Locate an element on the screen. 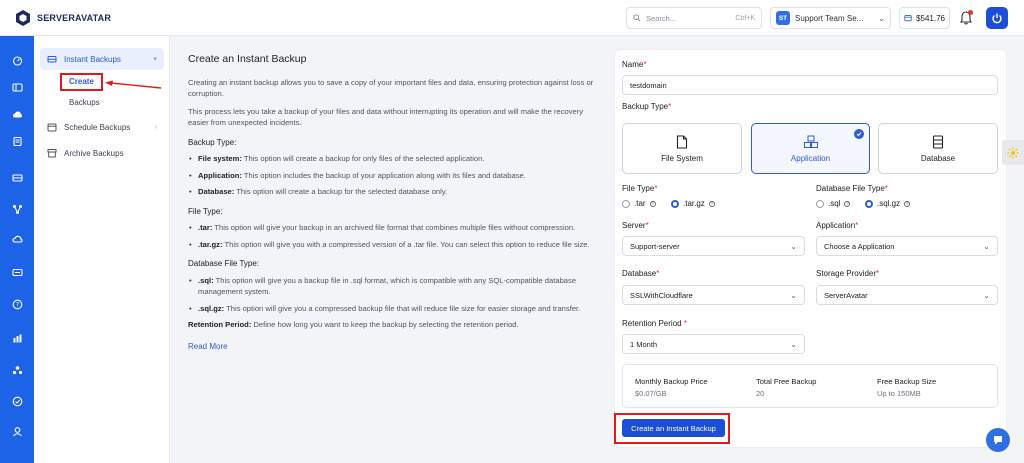 The image size is (1024, 463). network-icon is located at coordinates (17, 209).